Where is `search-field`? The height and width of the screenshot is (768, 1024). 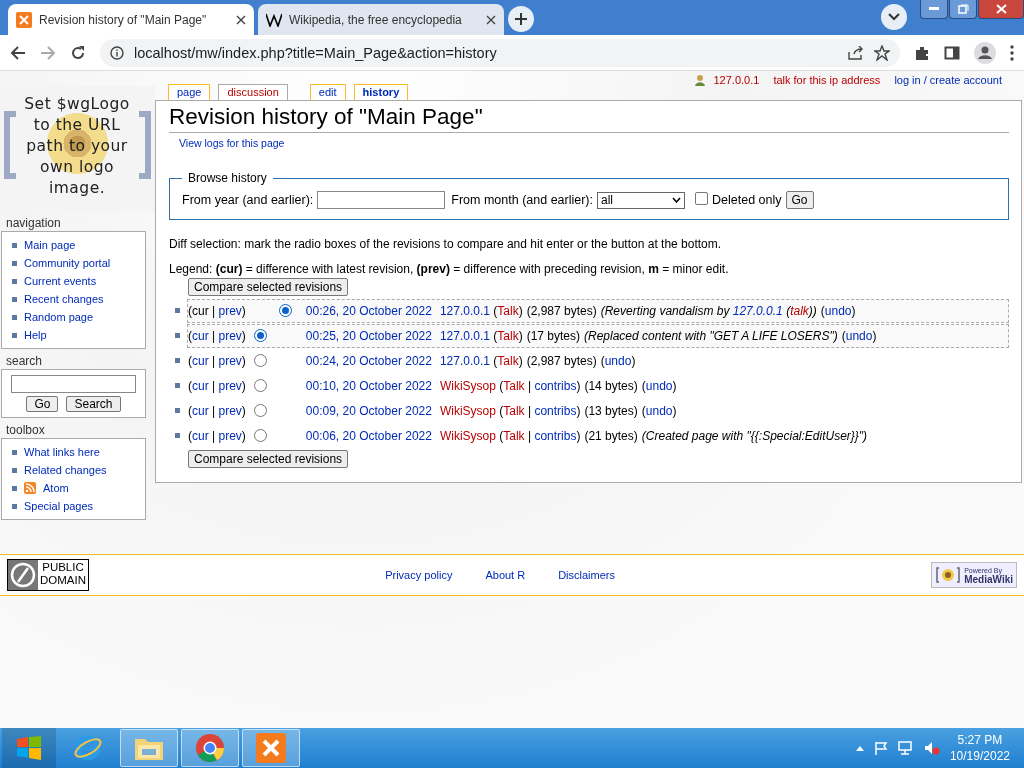 search-field is located at coordinates (73, 384).